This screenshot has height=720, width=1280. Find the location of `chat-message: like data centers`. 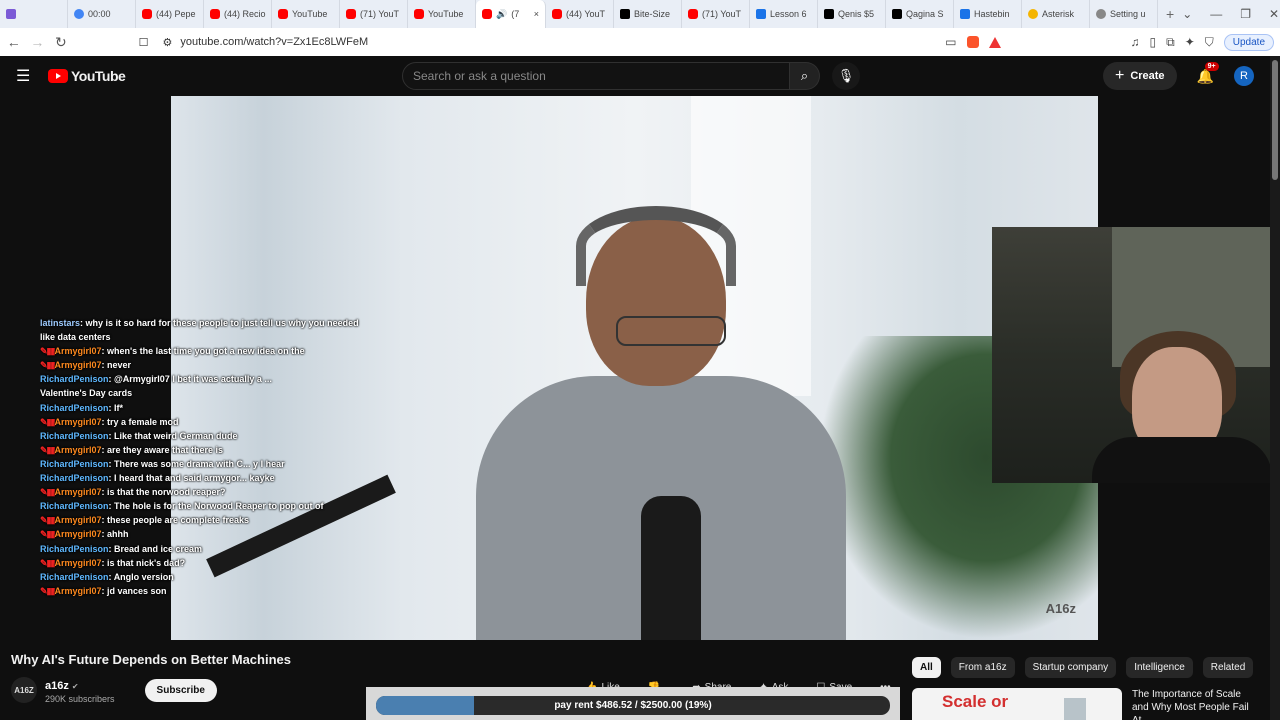

chat-message: like data centers is located at coordinates (230, 337).